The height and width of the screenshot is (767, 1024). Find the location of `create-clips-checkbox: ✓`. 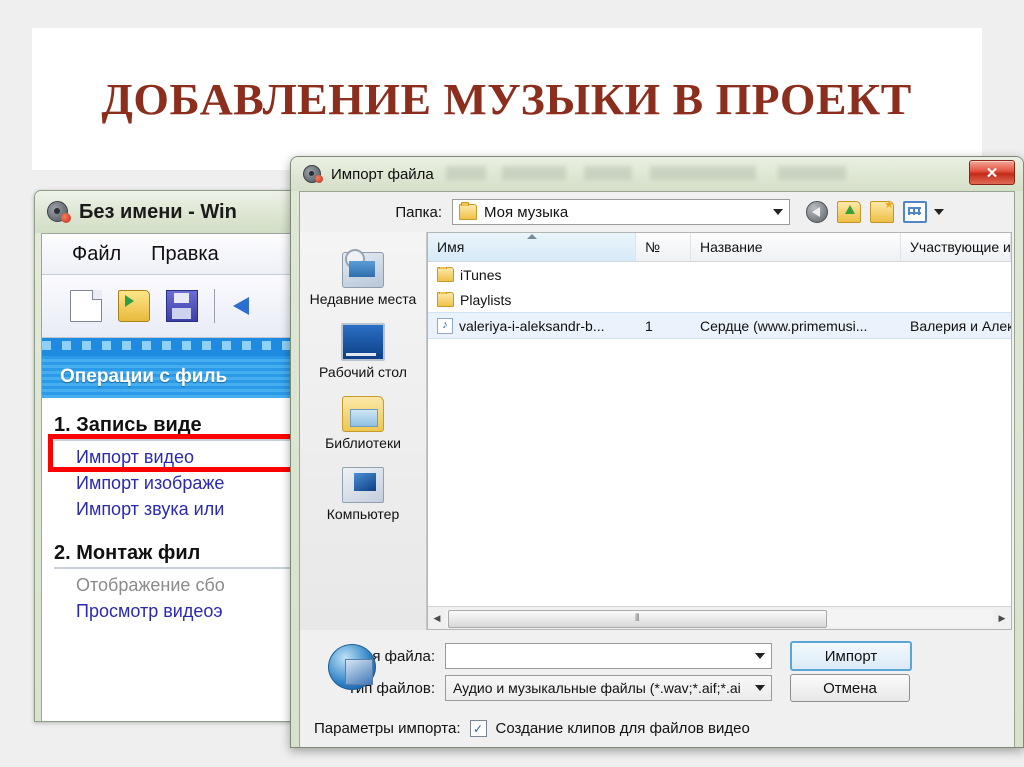

create-clips-checkbox: ✓ is located at coordinates (478, 728).